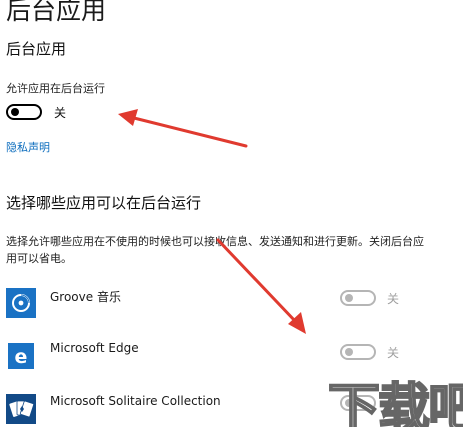 The image size is (463, 427). Describe the element at coordinates (231, 308) in the screenshot. I see `app-row-groove: Groove 音乐 关` at that location.